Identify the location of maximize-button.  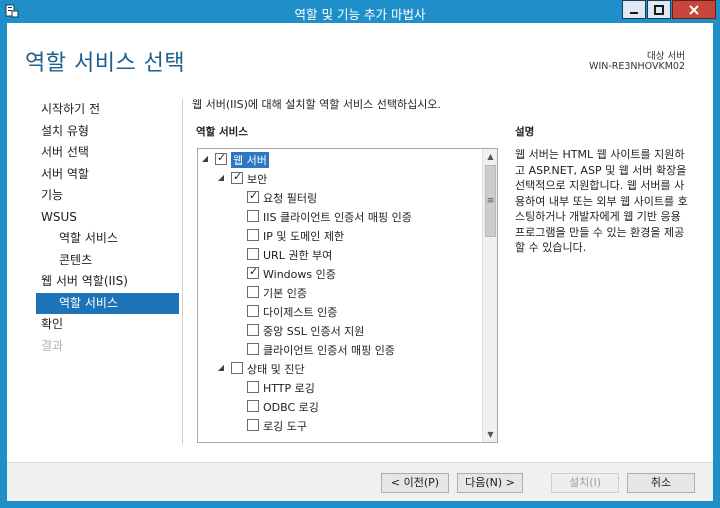
(659, 9).